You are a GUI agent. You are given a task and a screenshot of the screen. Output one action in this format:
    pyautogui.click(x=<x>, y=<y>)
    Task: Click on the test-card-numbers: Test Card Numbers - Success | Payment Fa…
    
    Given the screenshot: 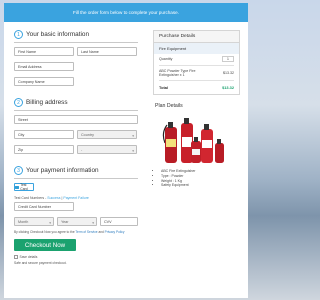 What is the action you would take?
    pyautogui.click(x=51, y=198)
    